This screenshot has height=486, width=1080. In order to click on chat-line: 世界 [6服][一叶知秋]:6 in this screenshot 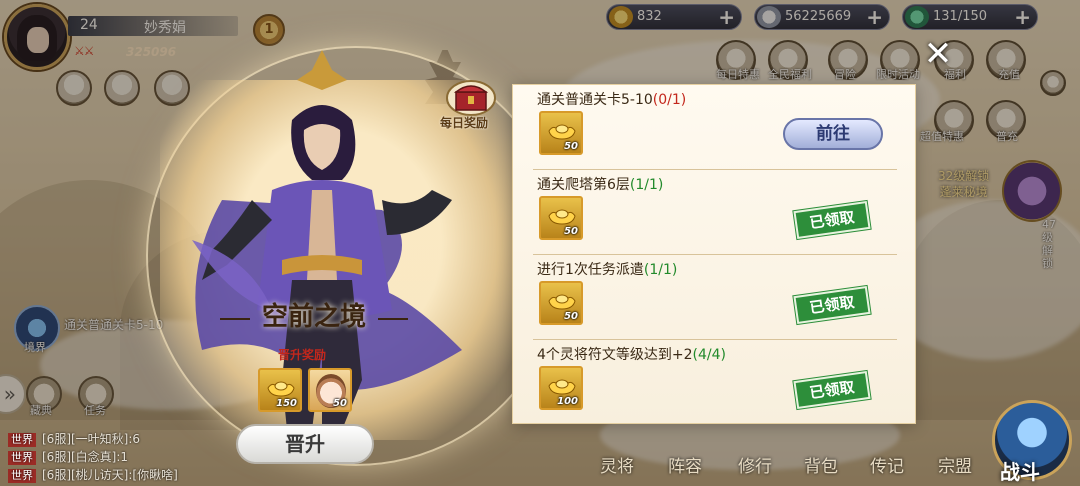, I will do `click(93, 439)`.